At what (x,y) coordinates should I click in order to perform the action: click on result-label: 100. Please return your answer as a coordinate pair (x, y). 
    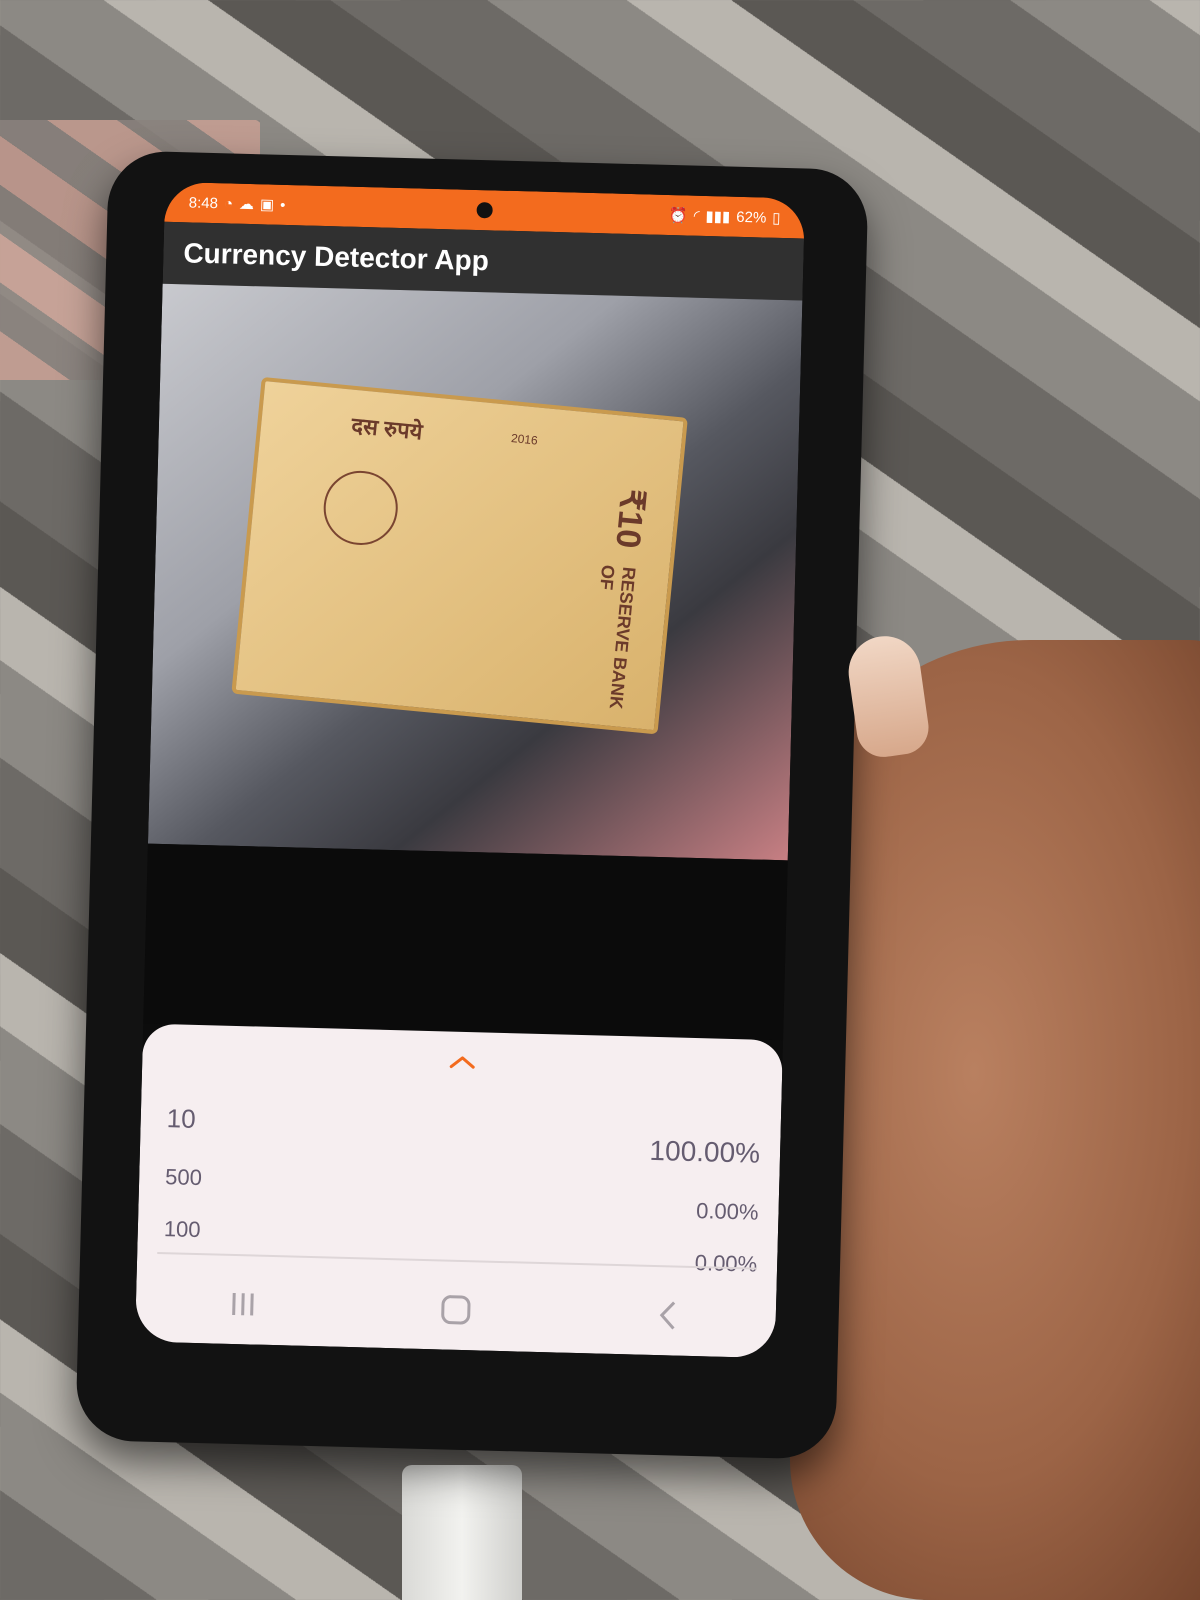
    Looking at the image, I should click on (182, 1229).